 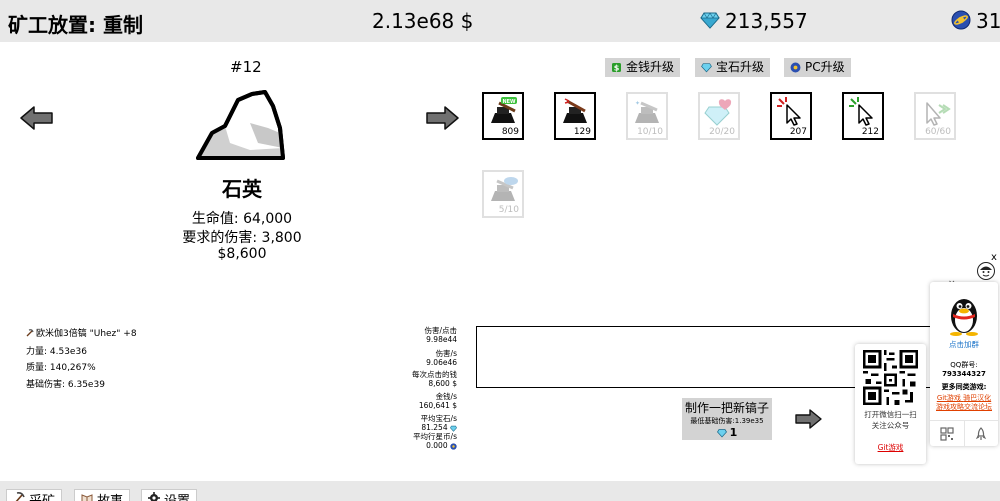 I want to click on stat-value: 0.000, so click(x=437, y=445).